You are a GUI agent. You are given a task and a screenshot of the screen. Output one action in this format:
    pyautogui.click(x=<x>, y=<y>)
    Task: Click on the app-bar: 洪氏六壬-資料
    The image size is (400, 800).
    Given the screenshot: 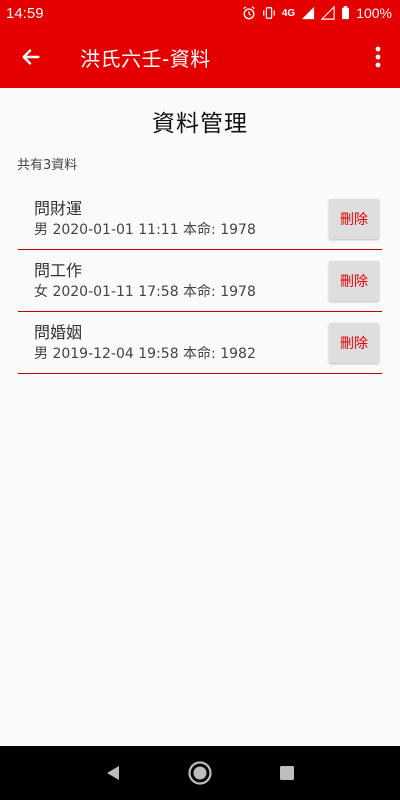 What is the action you would take?
    pyautogui.click(x=200, y=57)
    